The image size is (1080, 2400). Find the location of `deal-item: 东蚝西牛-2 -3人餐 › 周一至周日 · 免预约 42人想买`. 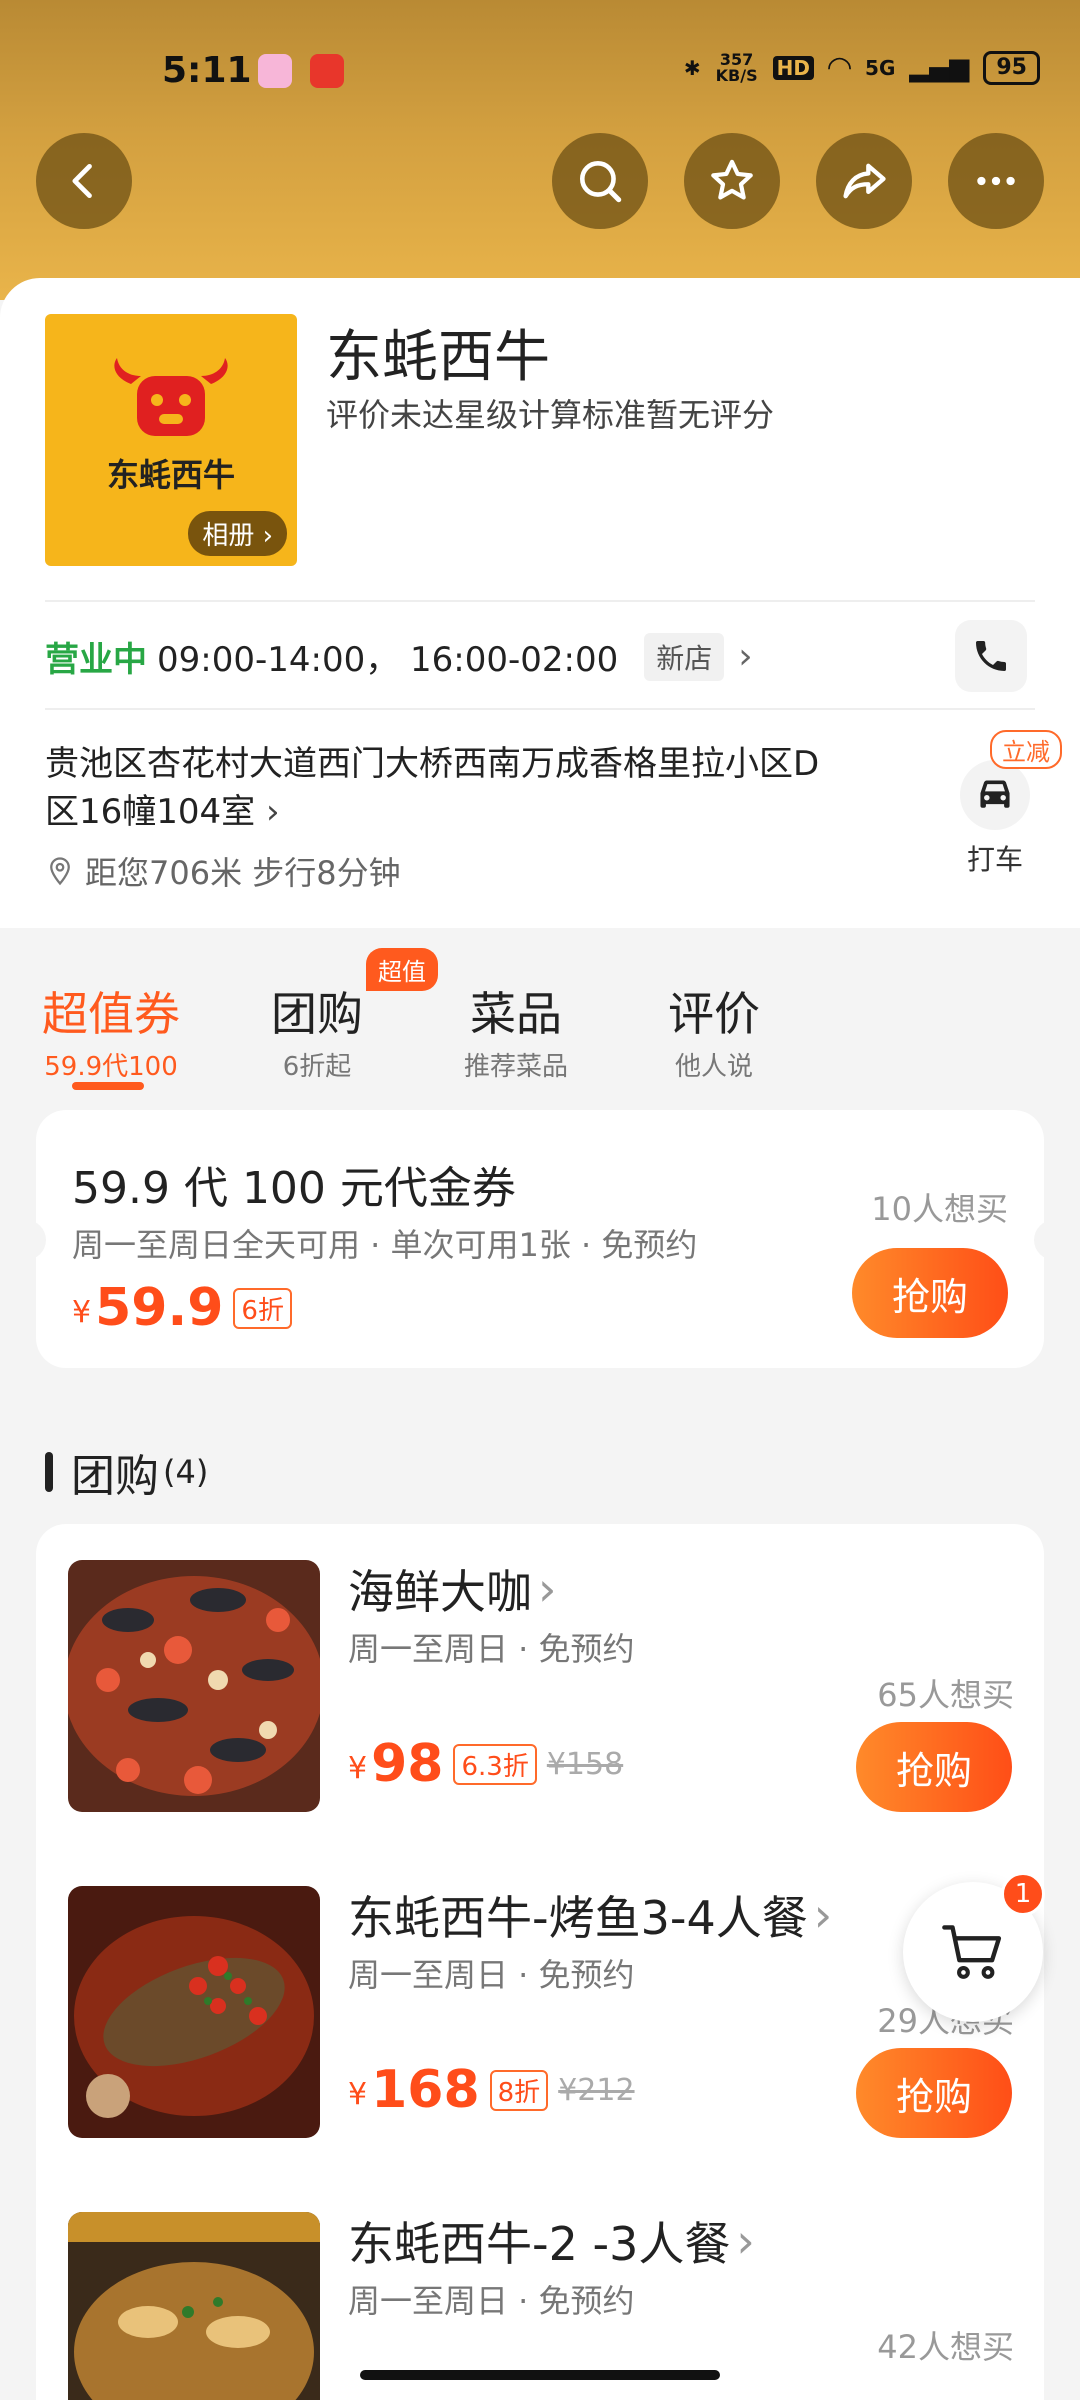

deal-item: 东蚝西牛-2 -3人餐 › 周一至周日 · 免预约 42人想买 is located at coordinates (540, 2288).